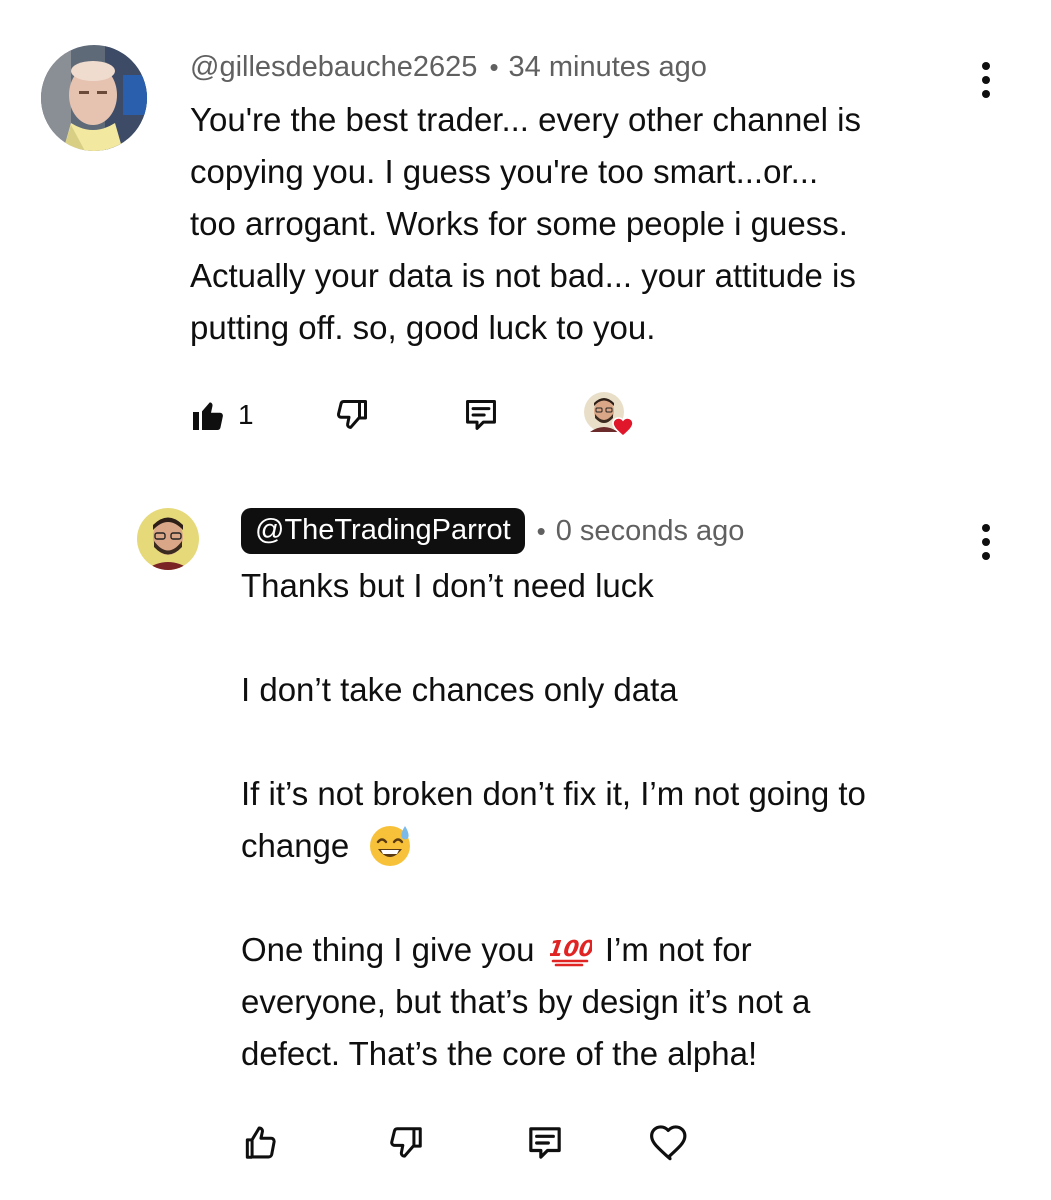 Image resolution: width=1051 pixels, height=1200 pixels. What do you see at coordinates (621, 846) in the screenshot?
I see `reply-text-line-with-emoji: change` at bounding box center [621, 846].